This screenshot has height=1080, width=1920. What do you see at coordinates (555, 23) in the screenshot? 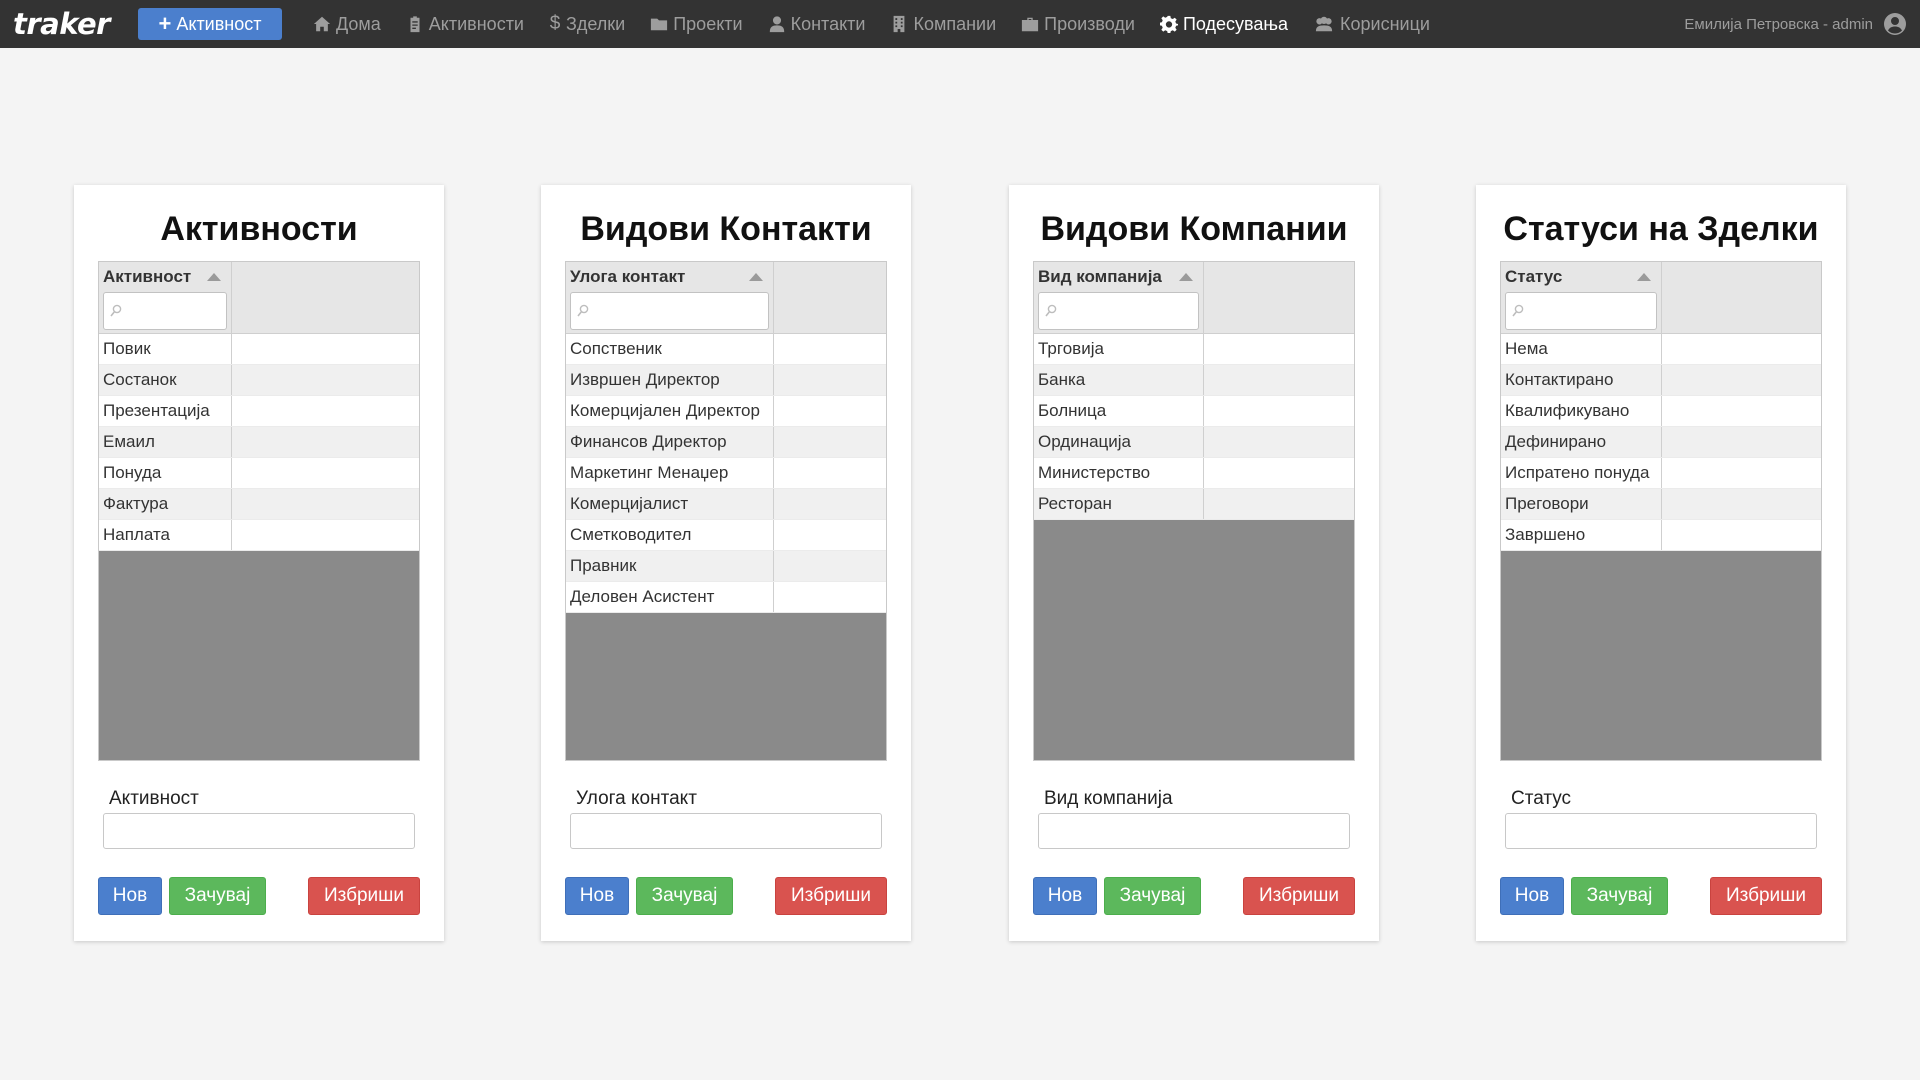
I see `dollar-icon: $` at bounding box center [555, 23].